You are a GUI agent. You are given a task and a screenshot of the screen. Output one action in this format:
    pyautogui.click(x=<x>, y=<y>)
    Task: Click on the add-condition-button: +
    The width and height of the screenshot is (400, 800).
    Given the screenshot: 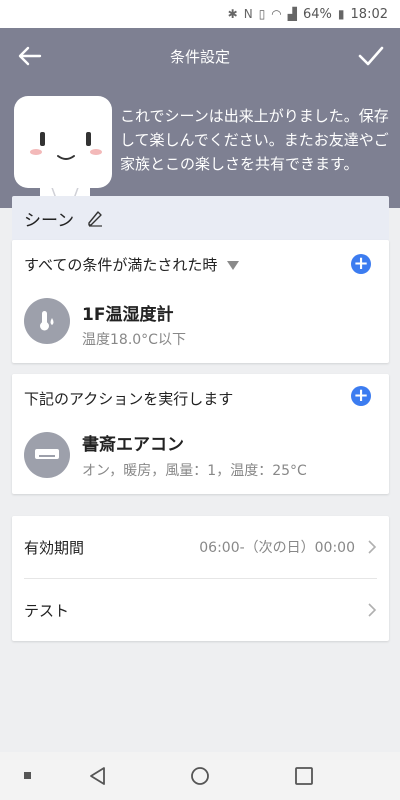 What is the action you would take?
    pyautogui.click(x=361, y=264)
    